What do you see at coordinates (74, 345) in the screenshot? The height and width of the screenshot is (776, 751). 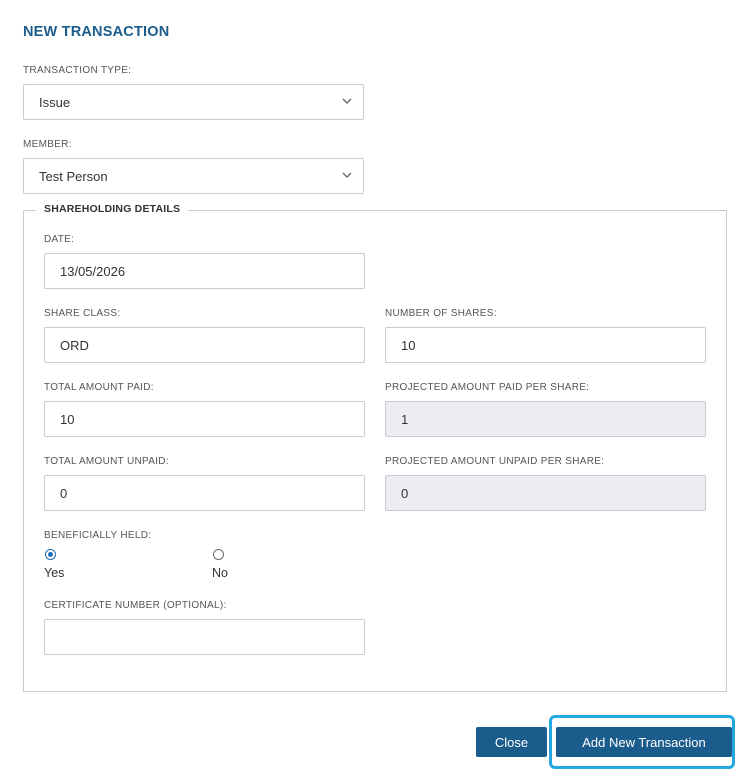 I see `share-class-value: ORD` at bounding box center [74, 345].